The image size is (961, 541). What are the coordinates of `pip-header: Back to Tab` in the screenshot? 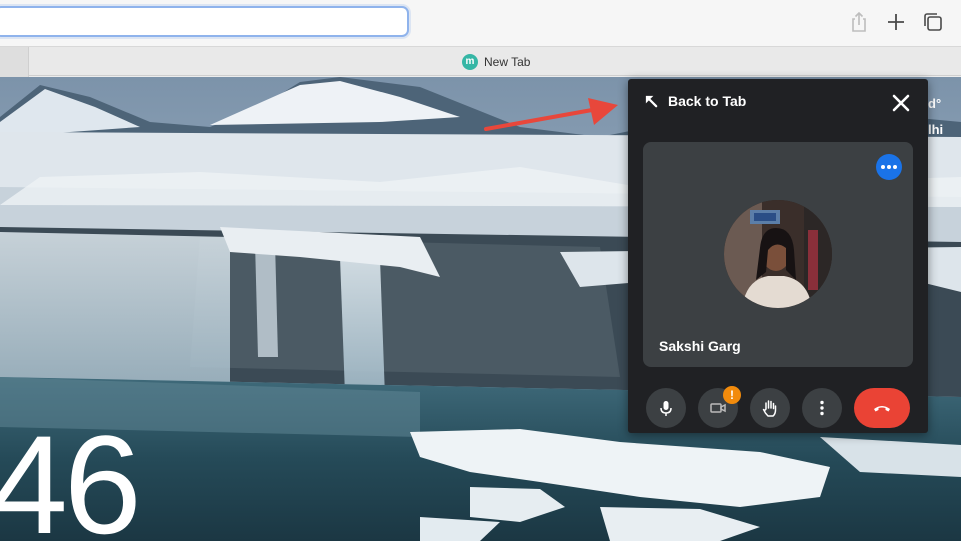 It's located at (778, 104).